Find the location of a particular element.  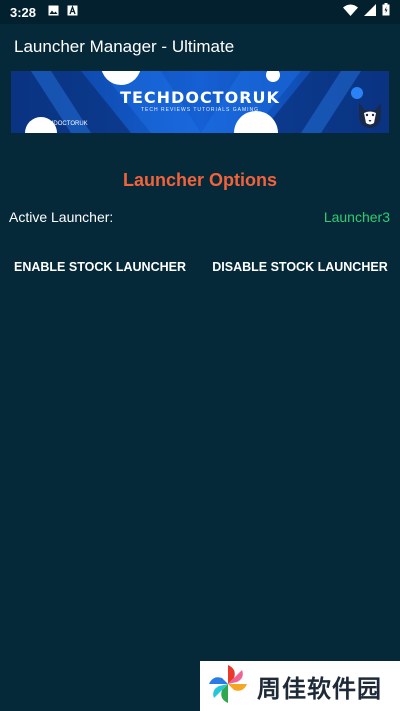

active-launcher-label: Active Launcher: is located at coordinates (61, 217).